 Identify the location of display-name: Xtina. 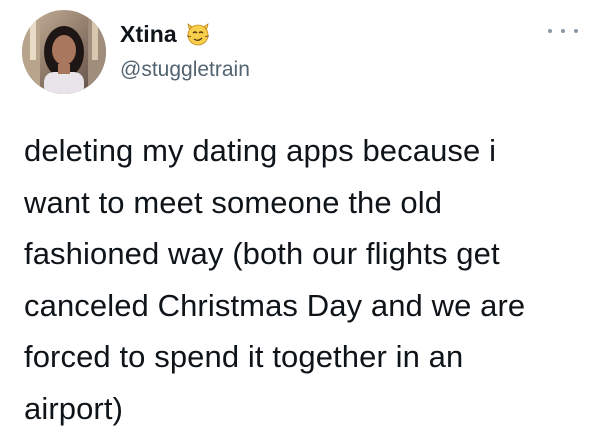
(148, 34).